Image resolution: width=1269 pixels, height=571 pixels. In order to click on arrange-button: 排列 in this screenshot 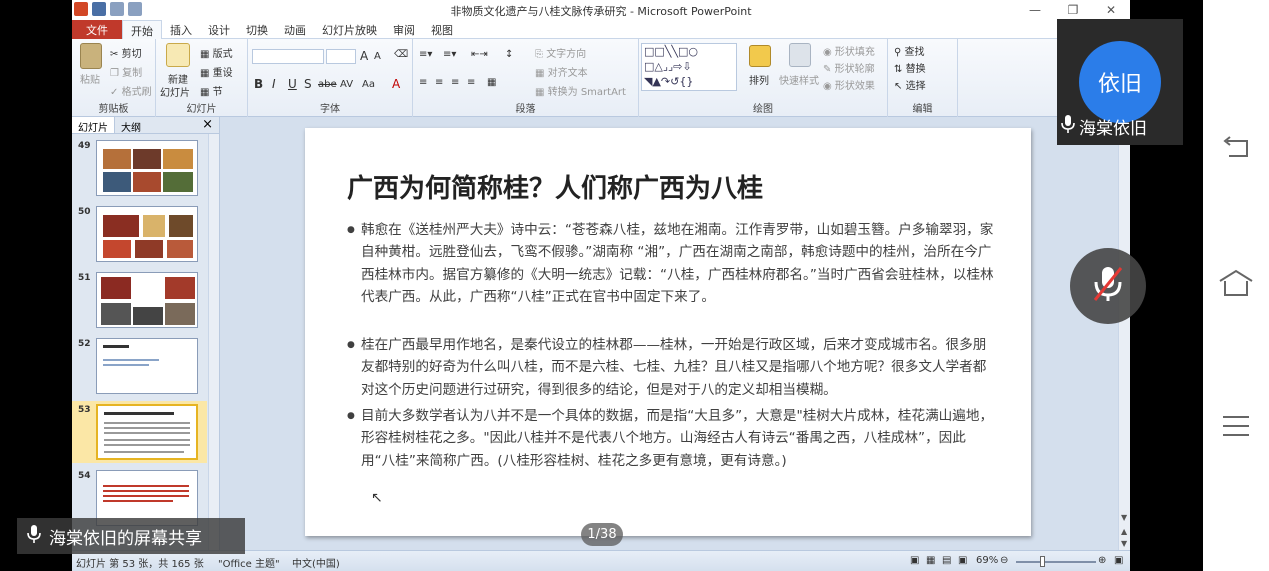, I will do `click(759, 79)`.